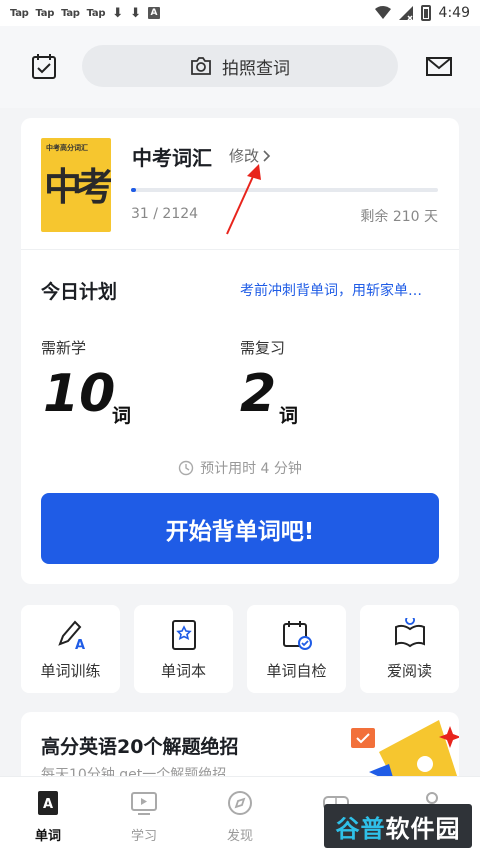 Image resolution: width=480 pixels, height=855 pixels. Describe the element at coordinates (143, 836) in the screenshot. I see `nav-label: 学习` at that location.